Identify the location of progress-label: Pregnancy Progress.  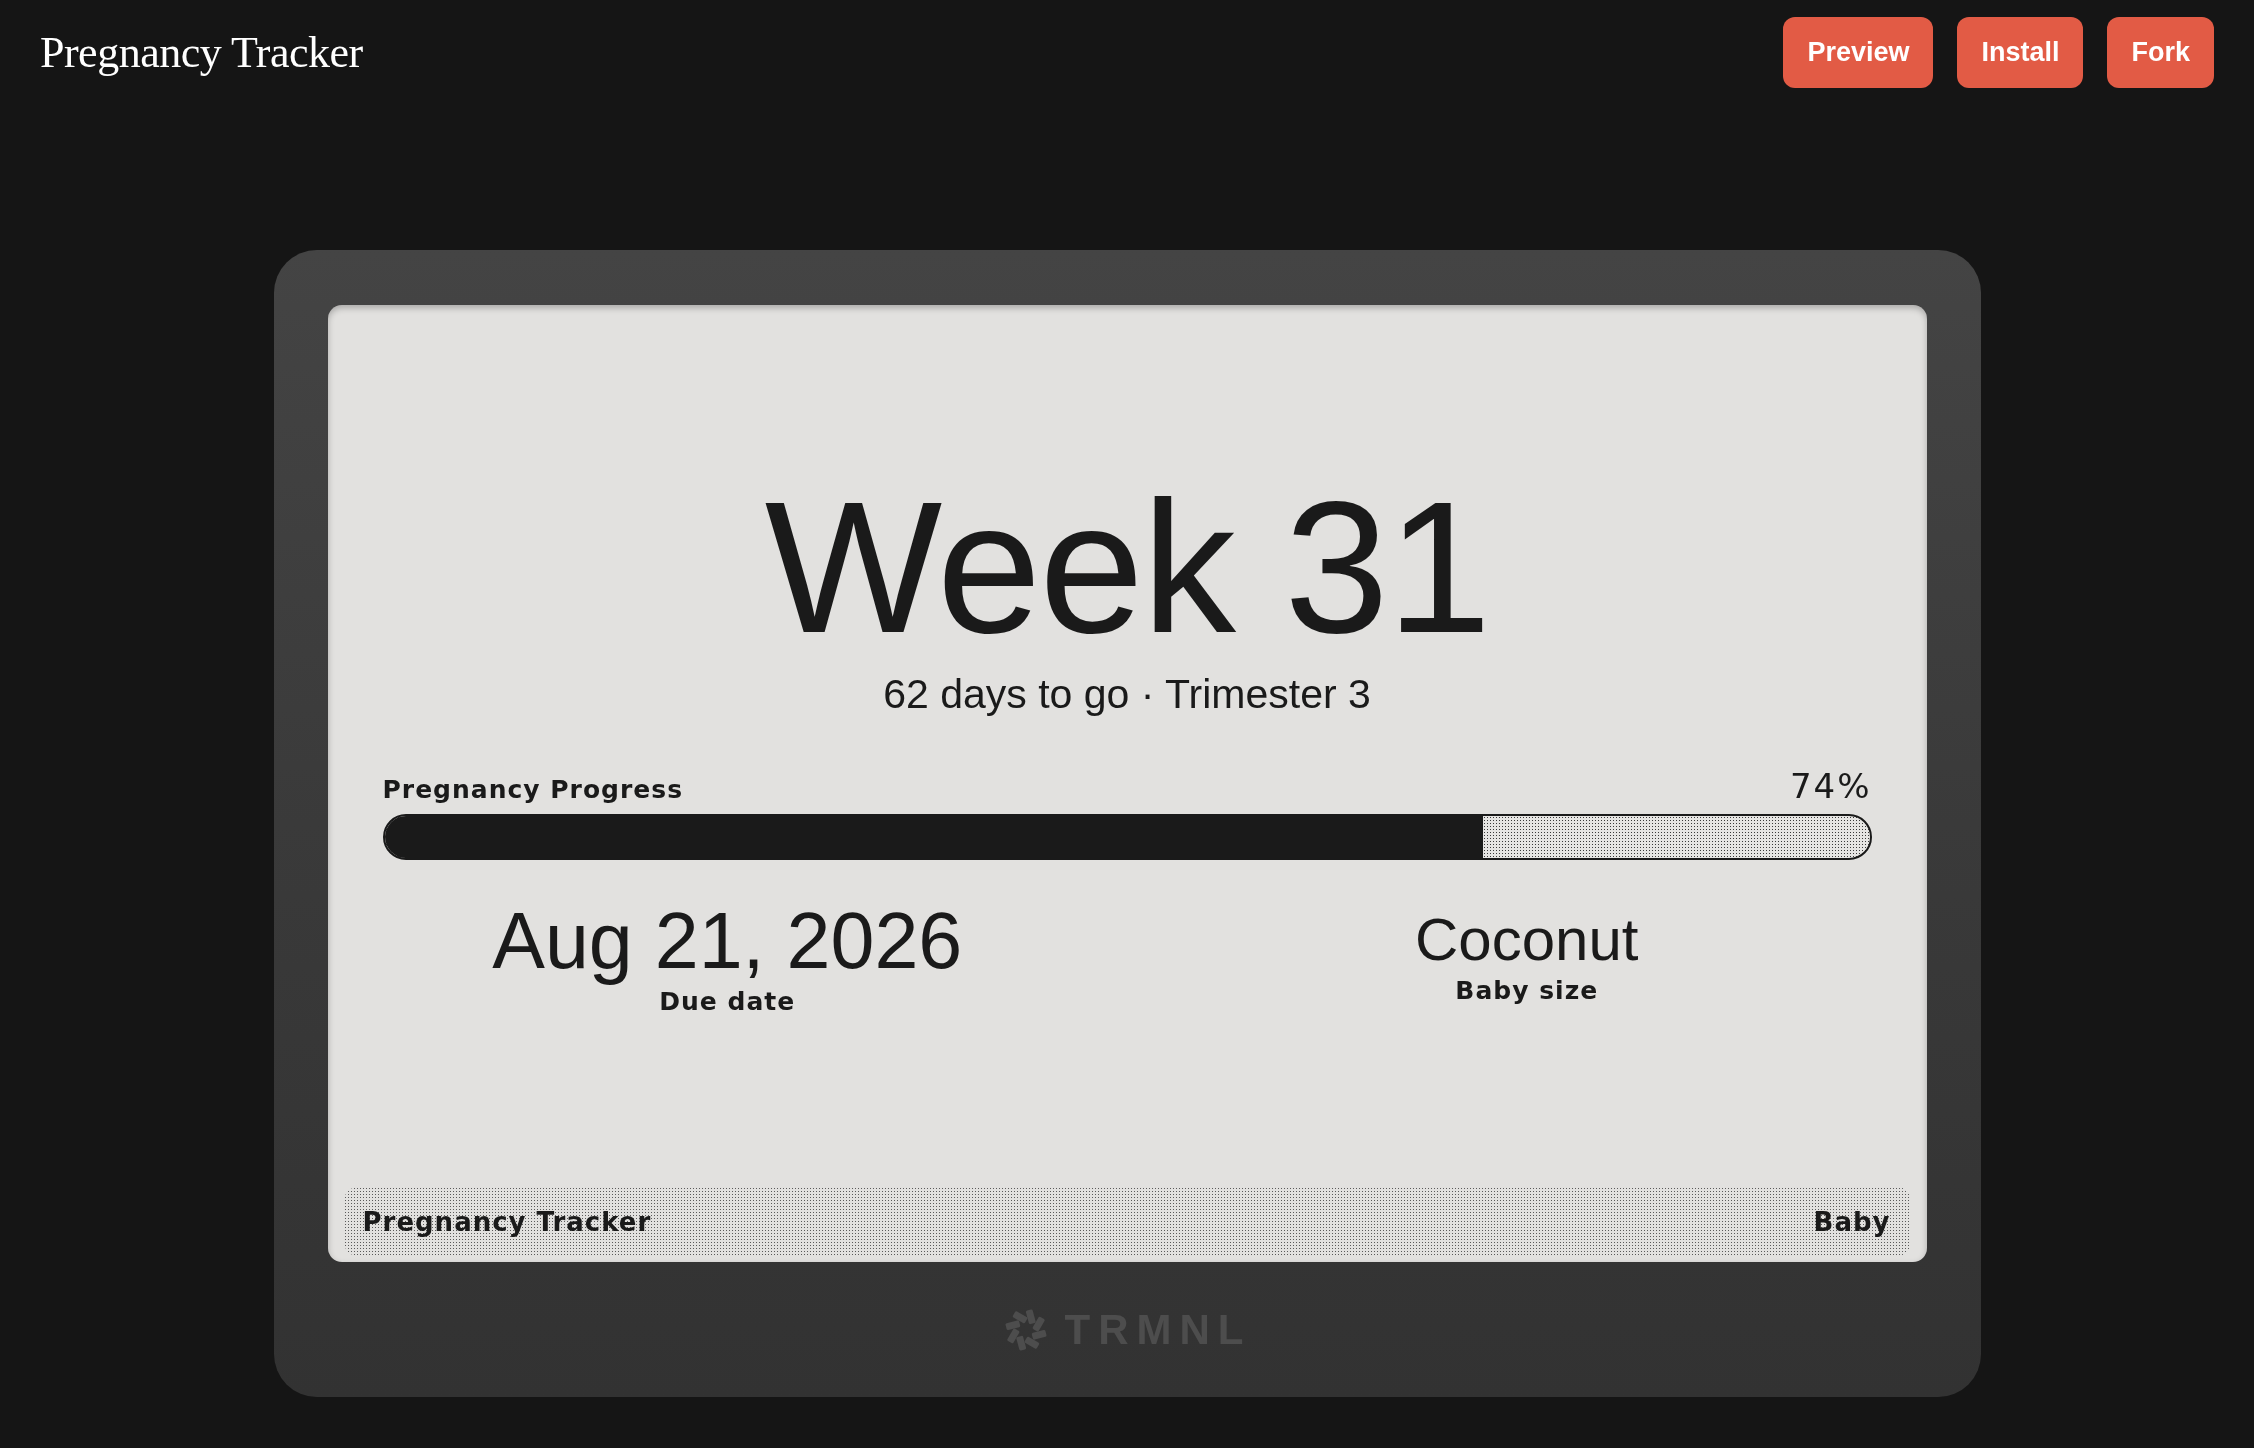
(533, 789).